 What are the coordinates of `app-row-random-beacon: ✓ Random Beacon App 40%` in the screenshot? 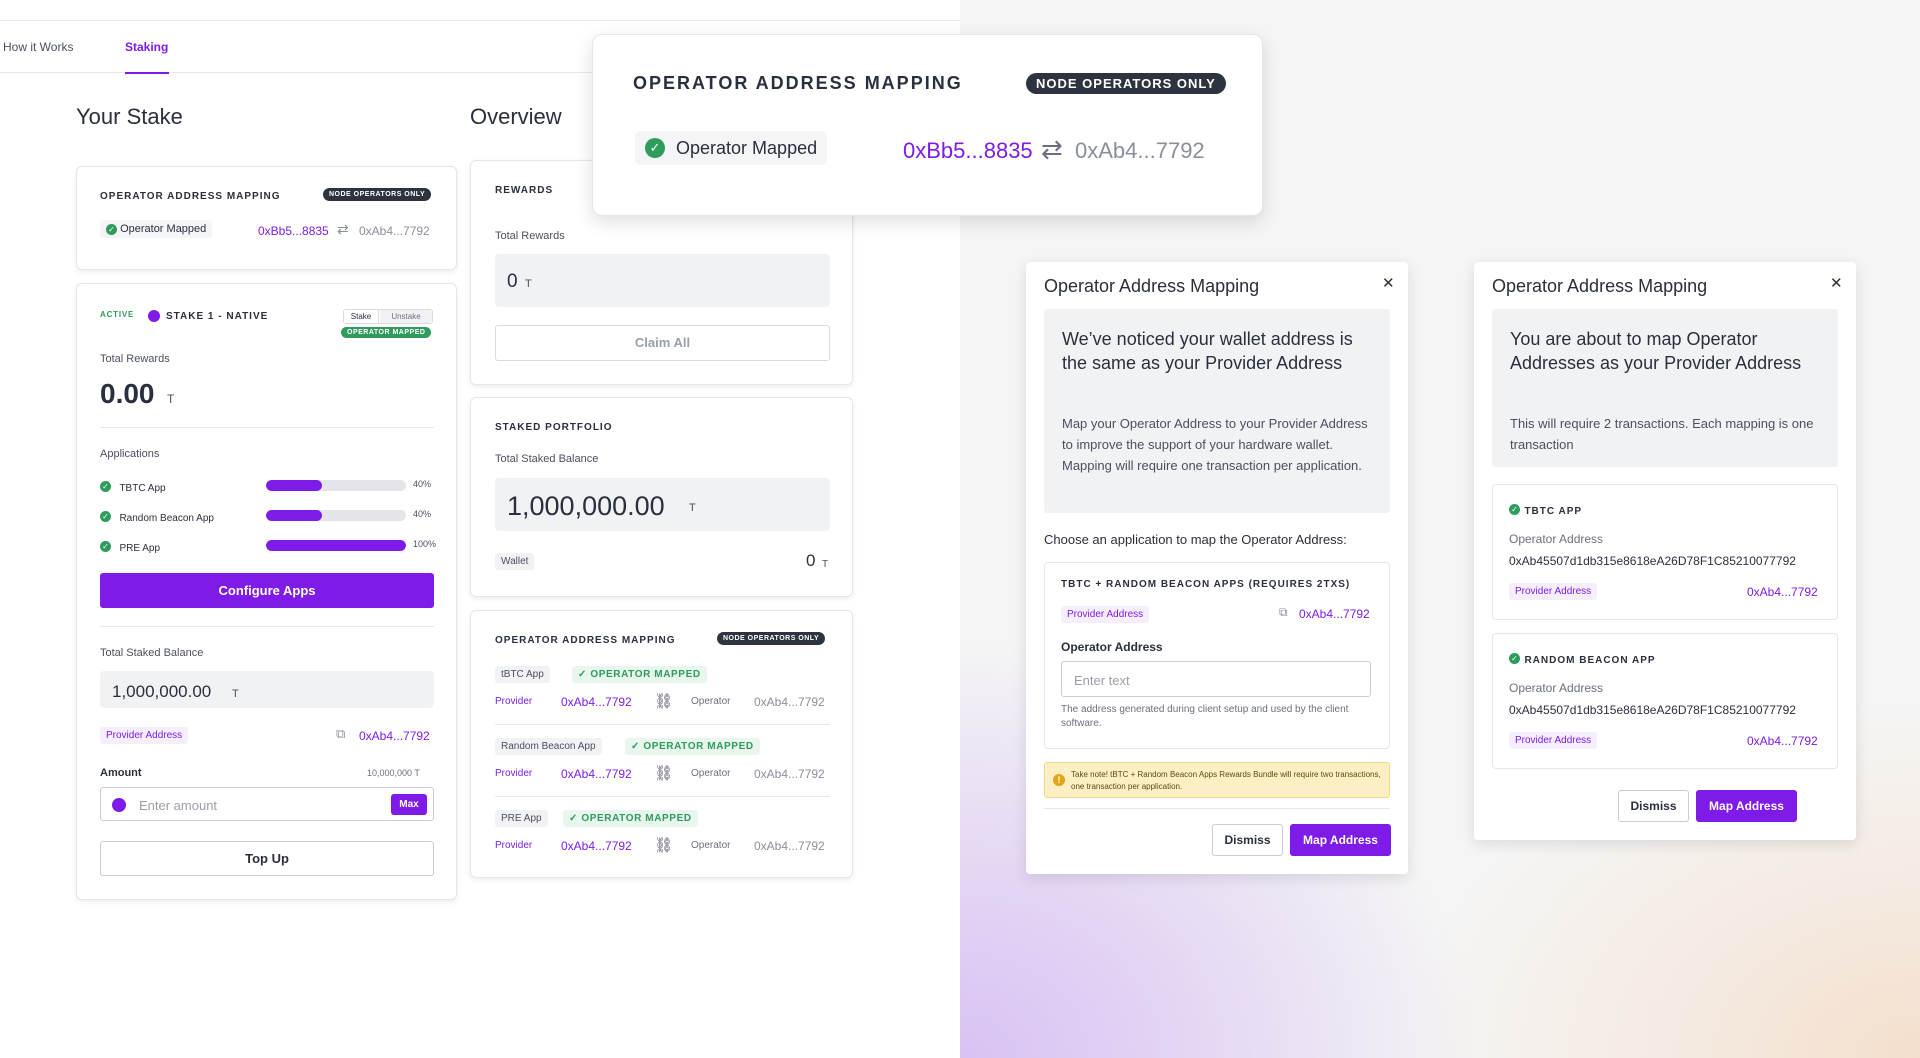 It's located at (280, 516).